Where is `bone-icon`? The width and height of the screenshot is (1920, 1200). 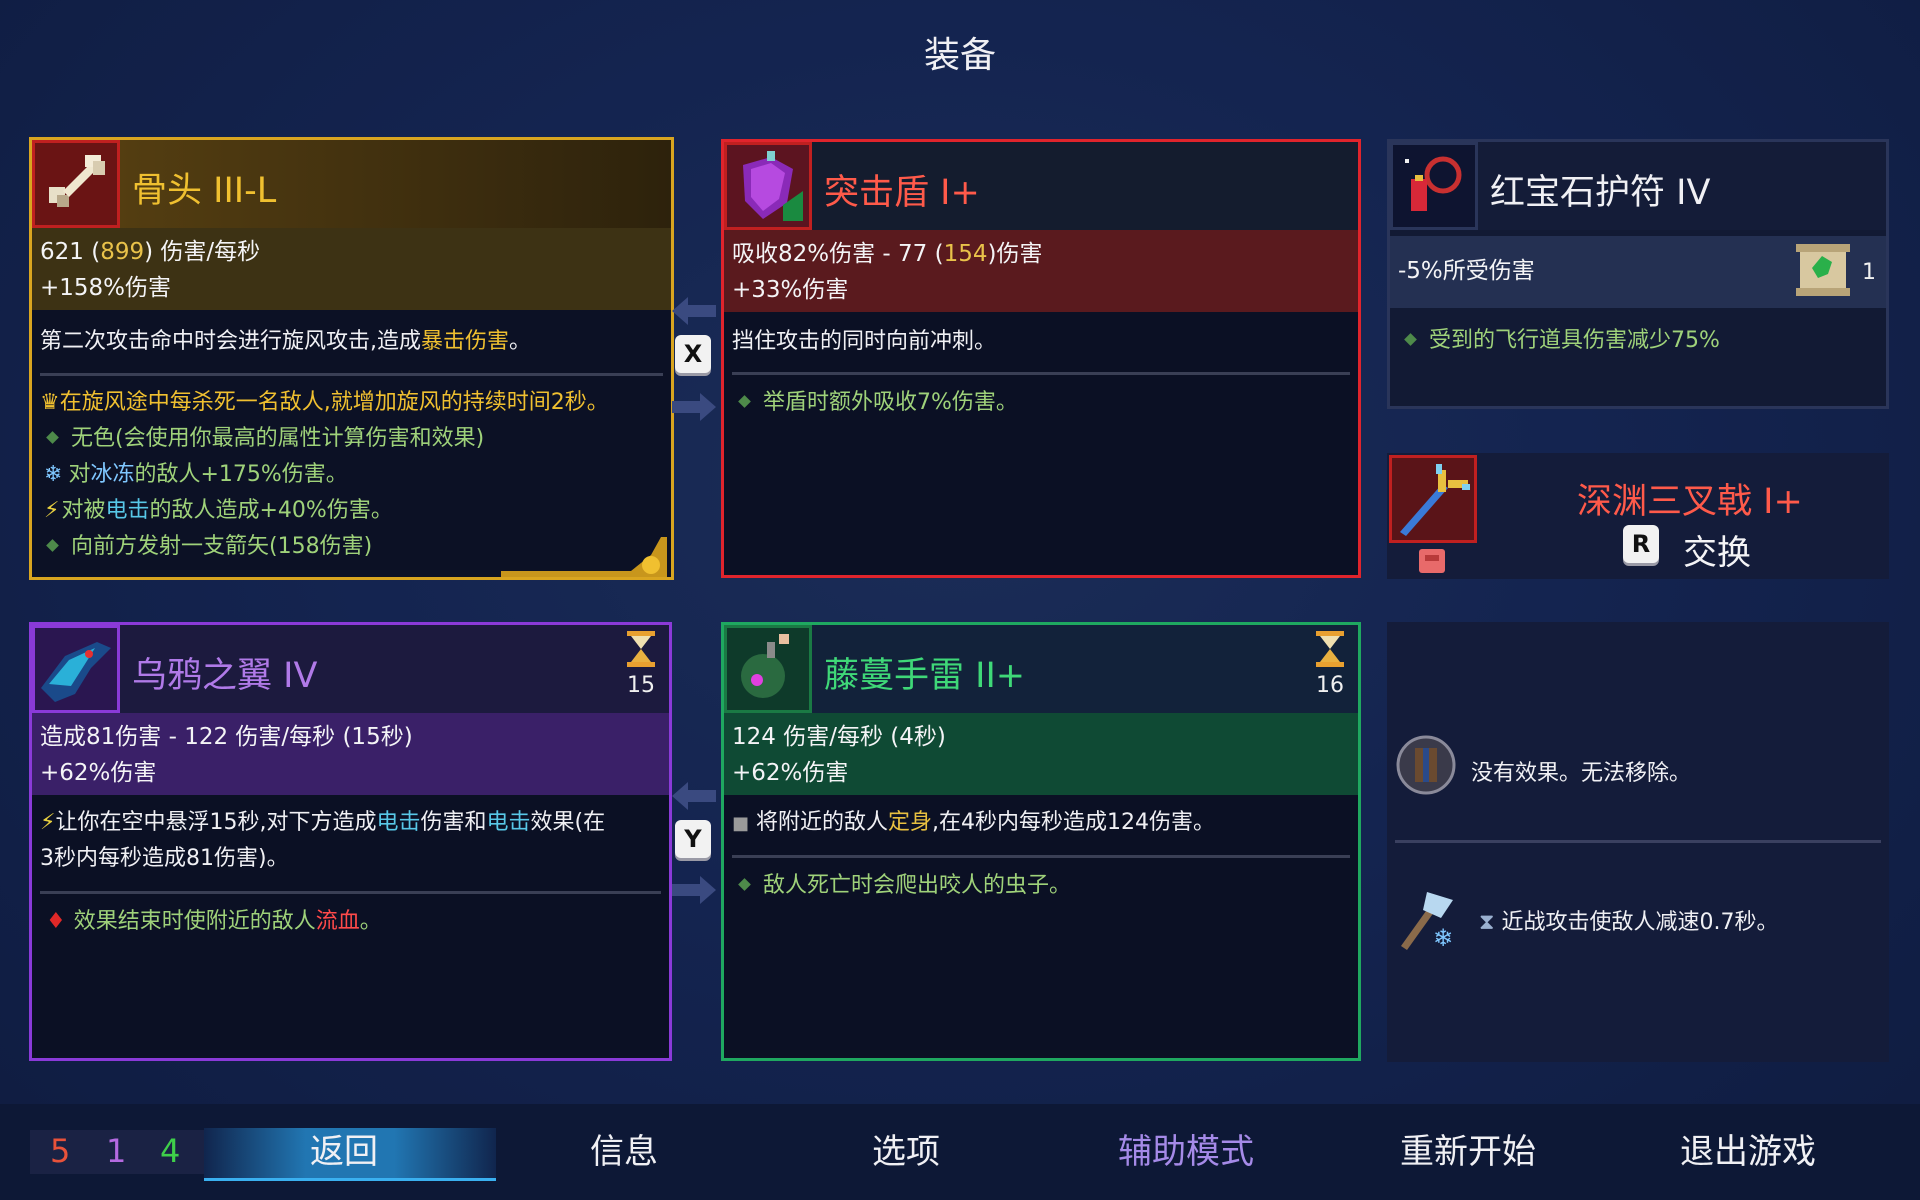
bone-icon is located at coordinates (76, 184).